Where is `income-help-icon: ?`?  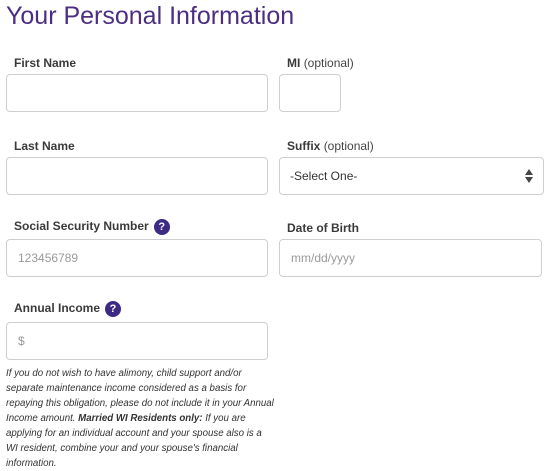
income-help-icon: ? is located at coordinates (113, 309).